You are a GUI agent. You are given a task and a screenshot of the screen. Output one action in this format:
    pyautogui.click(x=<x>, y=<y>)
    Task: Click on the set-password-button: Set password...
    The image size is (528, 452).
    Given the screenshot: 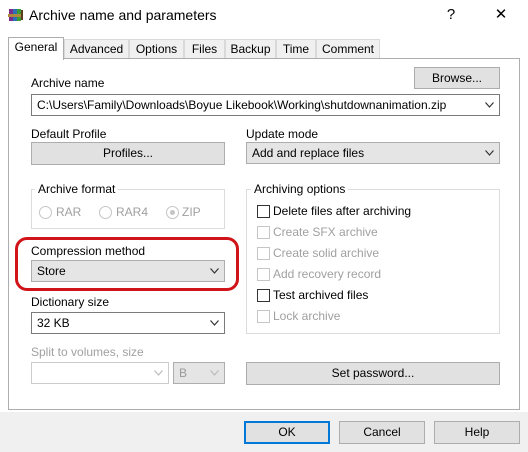 What is the action you would take?
    pyautogui.click(x=373, y=373)
    